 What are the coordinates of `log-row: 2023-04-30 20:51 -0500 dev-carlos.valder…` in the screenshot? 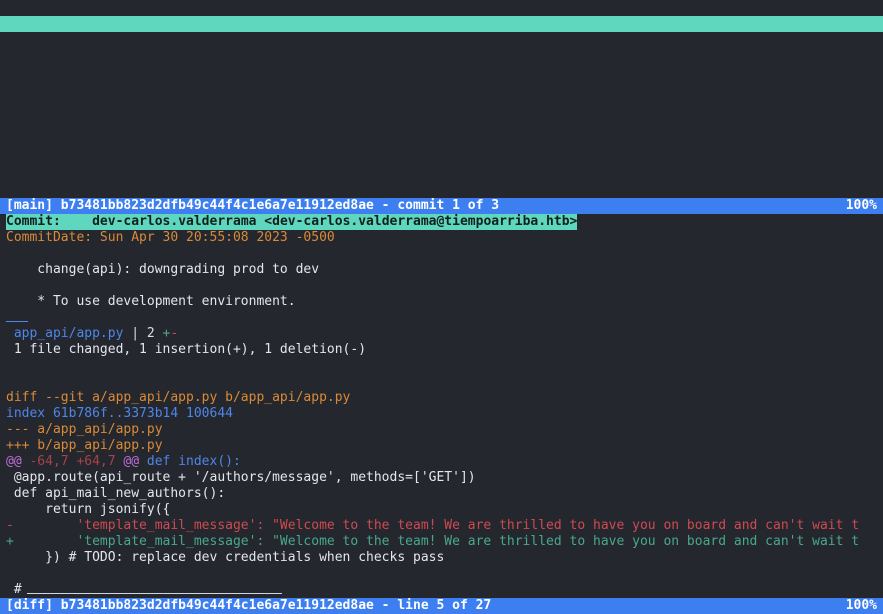 It's located at (441, 40).